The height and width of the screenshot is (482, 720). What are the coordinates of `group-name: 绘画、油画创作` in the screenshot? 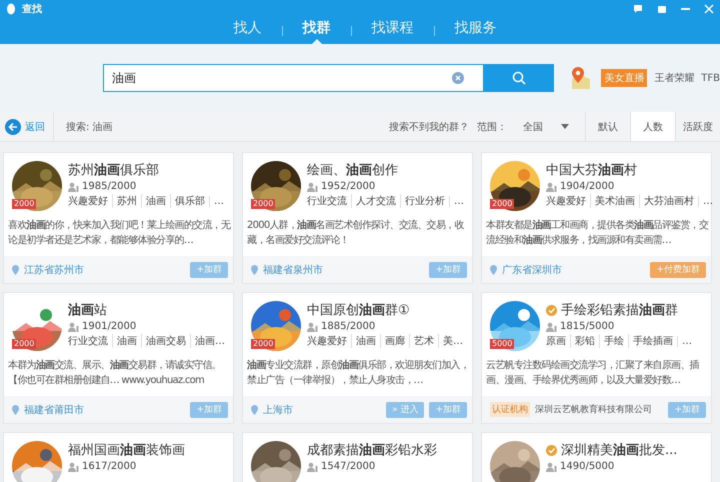 It's located at (352, 170).